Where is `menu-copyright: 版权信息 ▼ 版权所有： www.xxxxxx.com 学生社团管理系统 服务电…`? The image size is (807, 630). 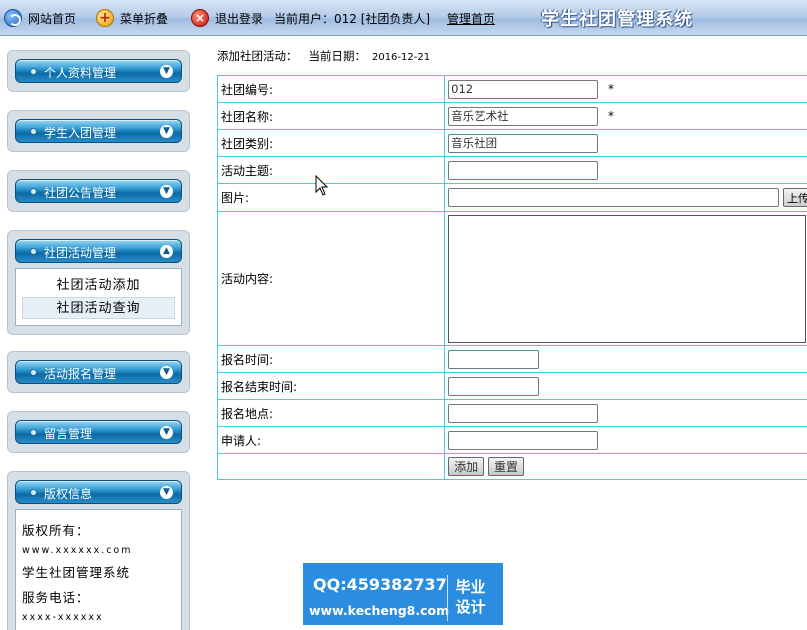
menu-copyright: 版权信息 ▼ 版权所有： www.xxxxxx.com 学生社团管理系统 服务电… is located at coordinates (98, 550).